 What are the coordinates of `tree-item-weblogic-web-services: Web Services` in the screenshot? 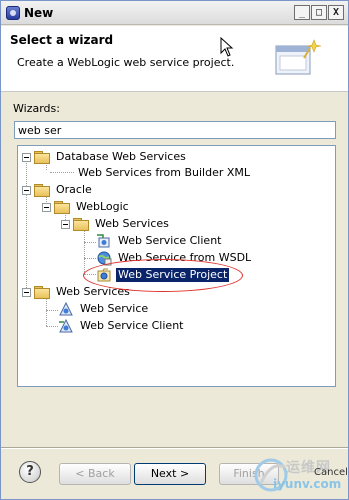 It's located at (116, 224).